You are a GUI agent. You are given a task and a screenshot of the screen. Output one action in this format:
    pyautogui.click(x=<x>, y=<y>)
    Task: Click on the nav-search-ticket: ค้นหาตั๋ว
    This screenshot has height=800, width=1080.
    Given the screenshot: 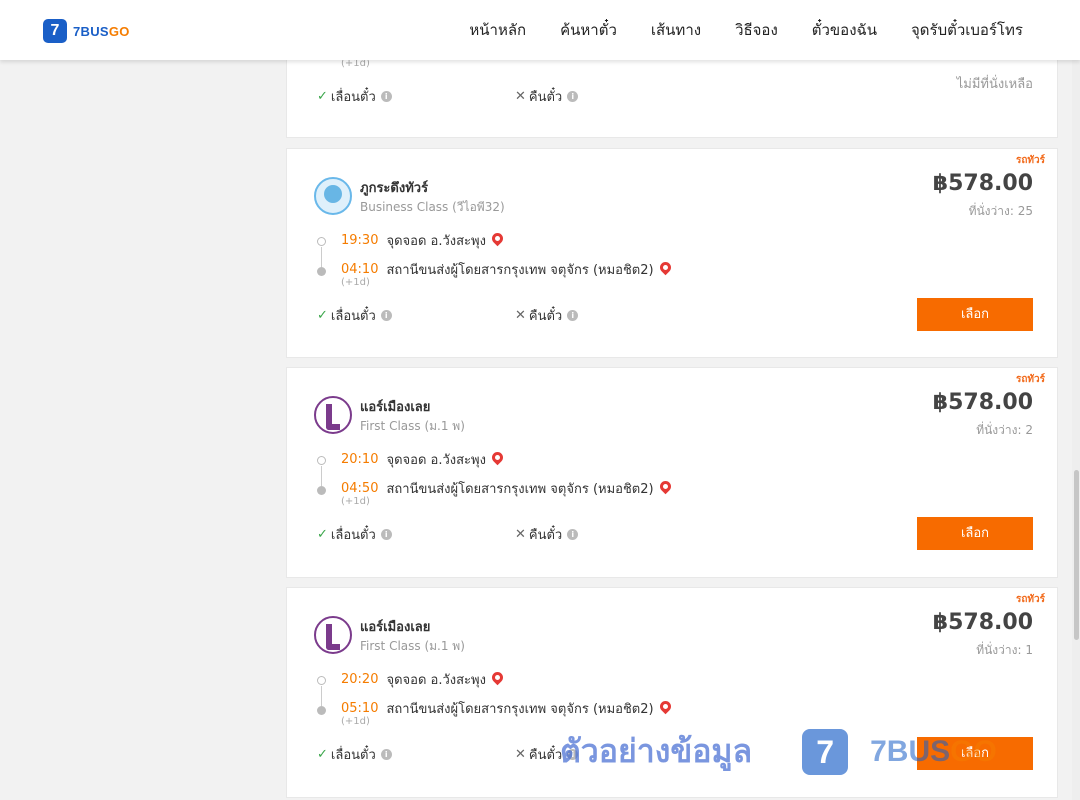 What is the action you would take?
    pyautogui.click(x=588, y=30)
    